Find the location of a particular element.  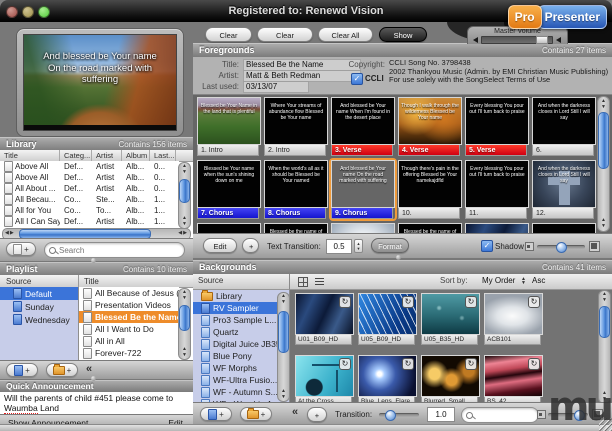

transition-slider is located at coordinates (399, 415).